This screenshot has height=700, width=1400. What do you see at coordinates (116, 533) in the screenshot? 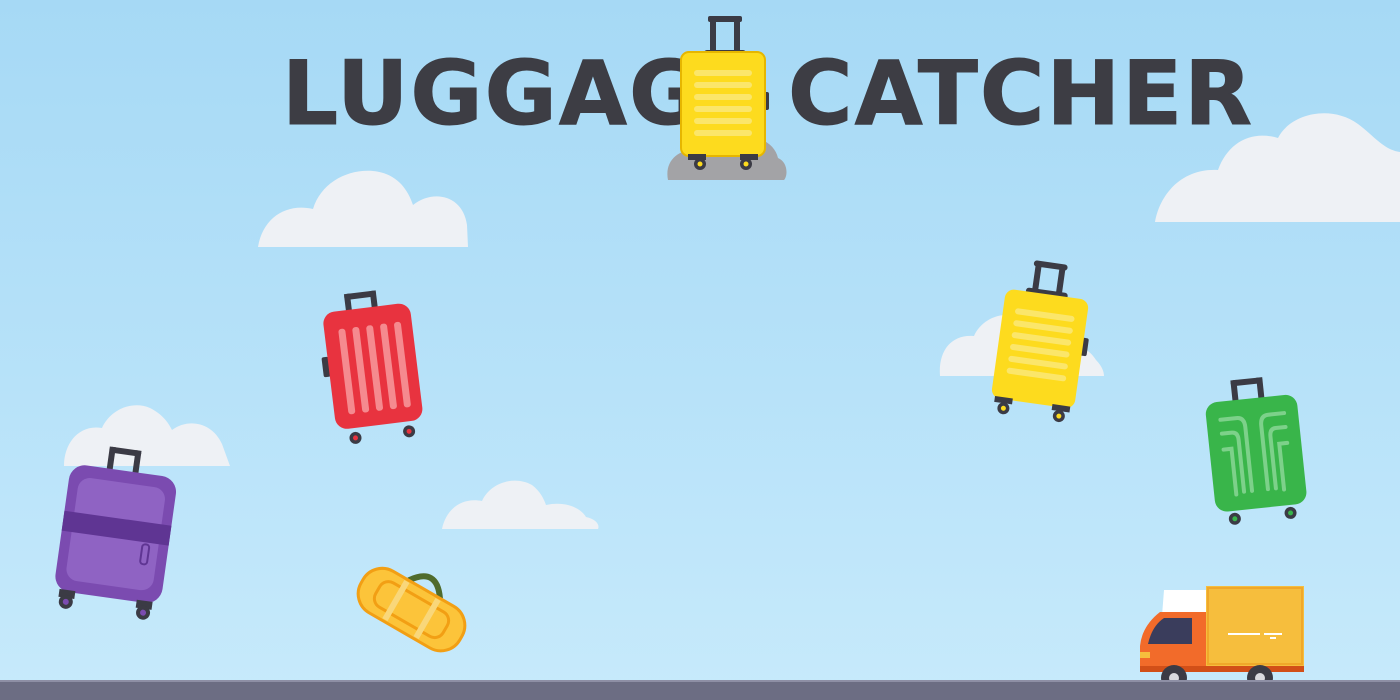
I see `purple-suitcase-icon` at bounding box center [116, 533].